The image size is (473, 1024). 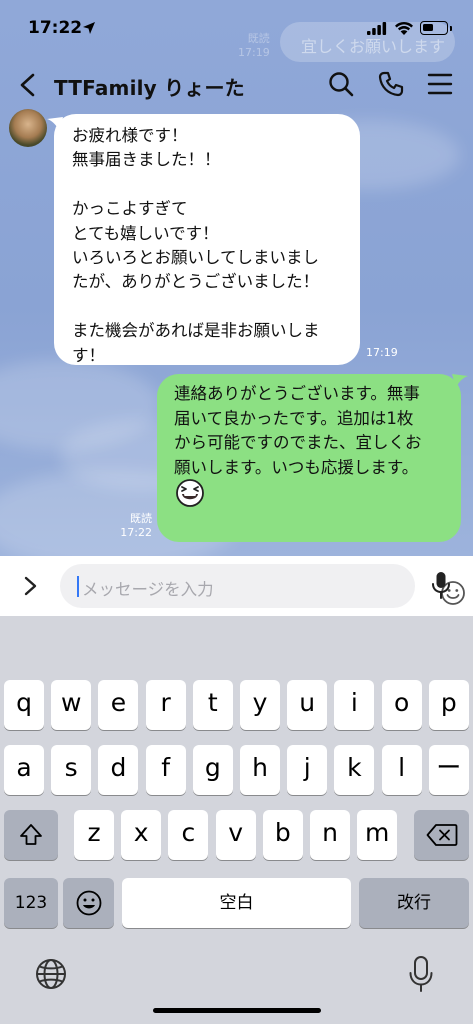 I want to click on key-j: j, so click(x=307, y=770).